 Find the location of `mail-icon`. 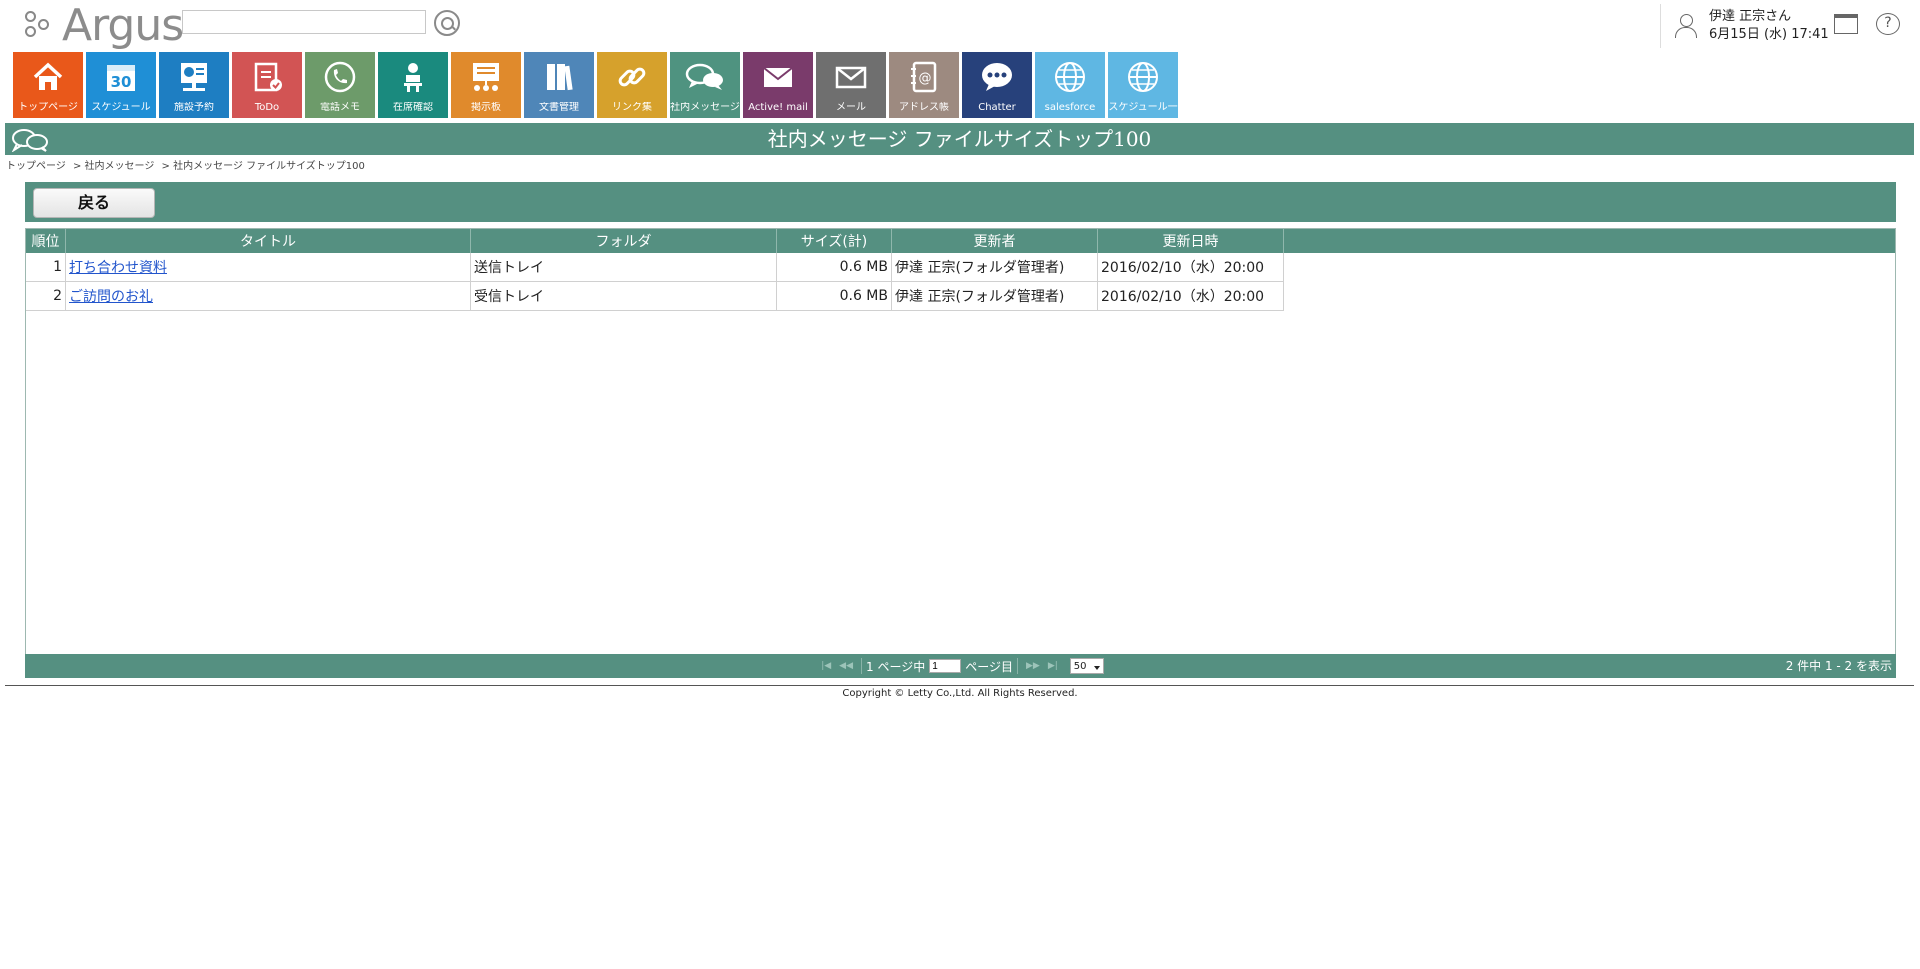

mail-icon is located at coordinates (851, 77).